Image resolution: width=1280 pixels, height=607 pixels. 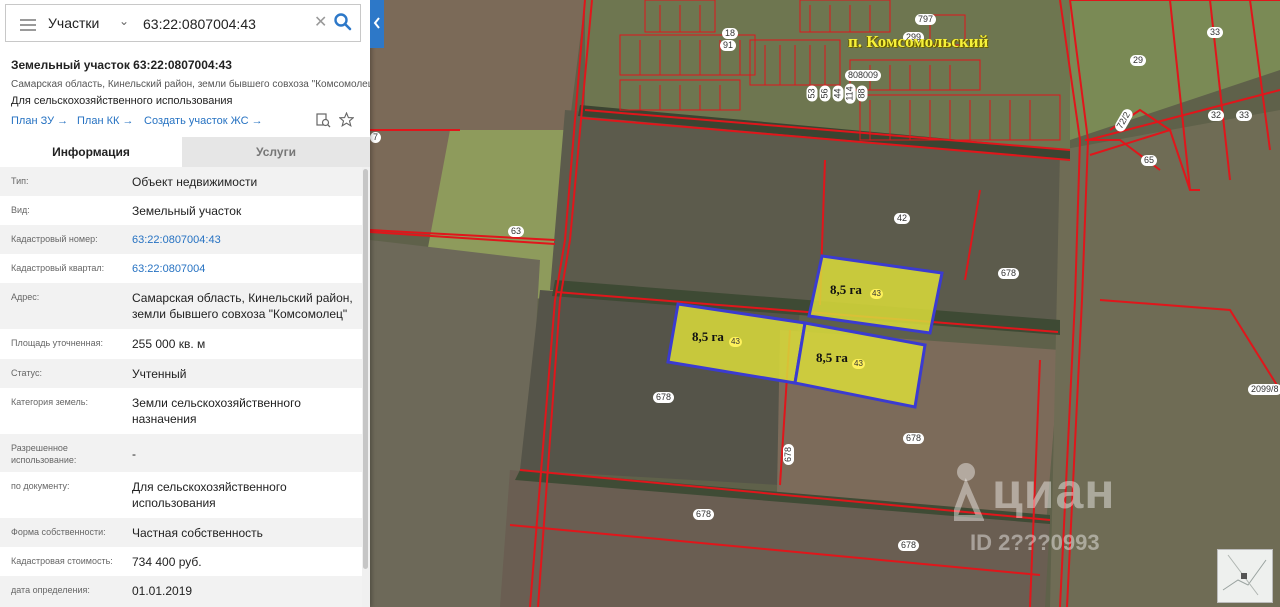 I want to click on cadastral-number-link: 63:22:0807004:43, so click(x=247, y=240).